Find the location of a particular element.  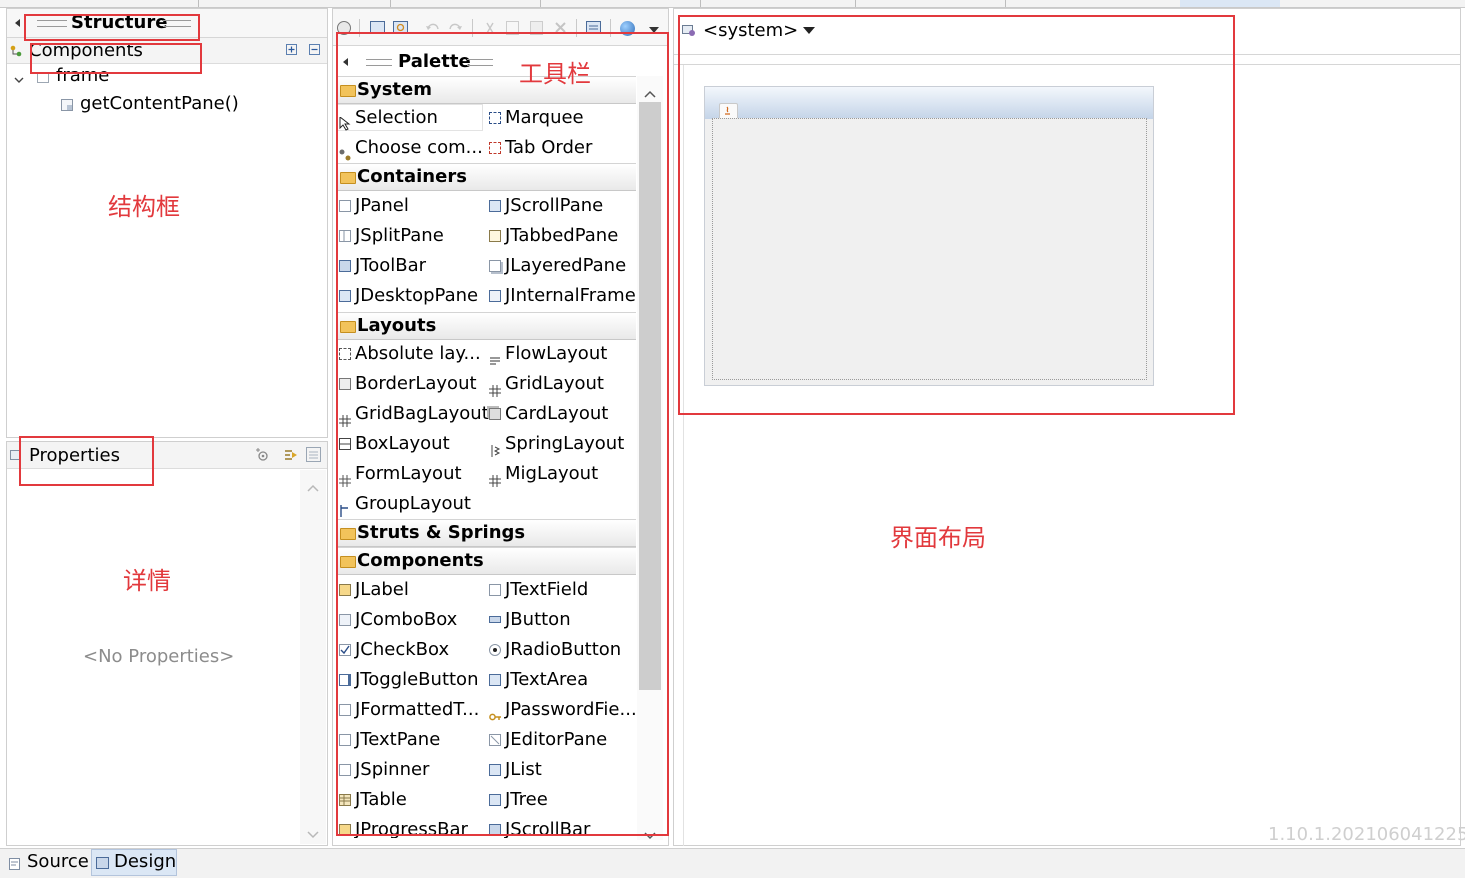

version-text: 1.10.1.202106041225 is located at coordinates (1366, 834).